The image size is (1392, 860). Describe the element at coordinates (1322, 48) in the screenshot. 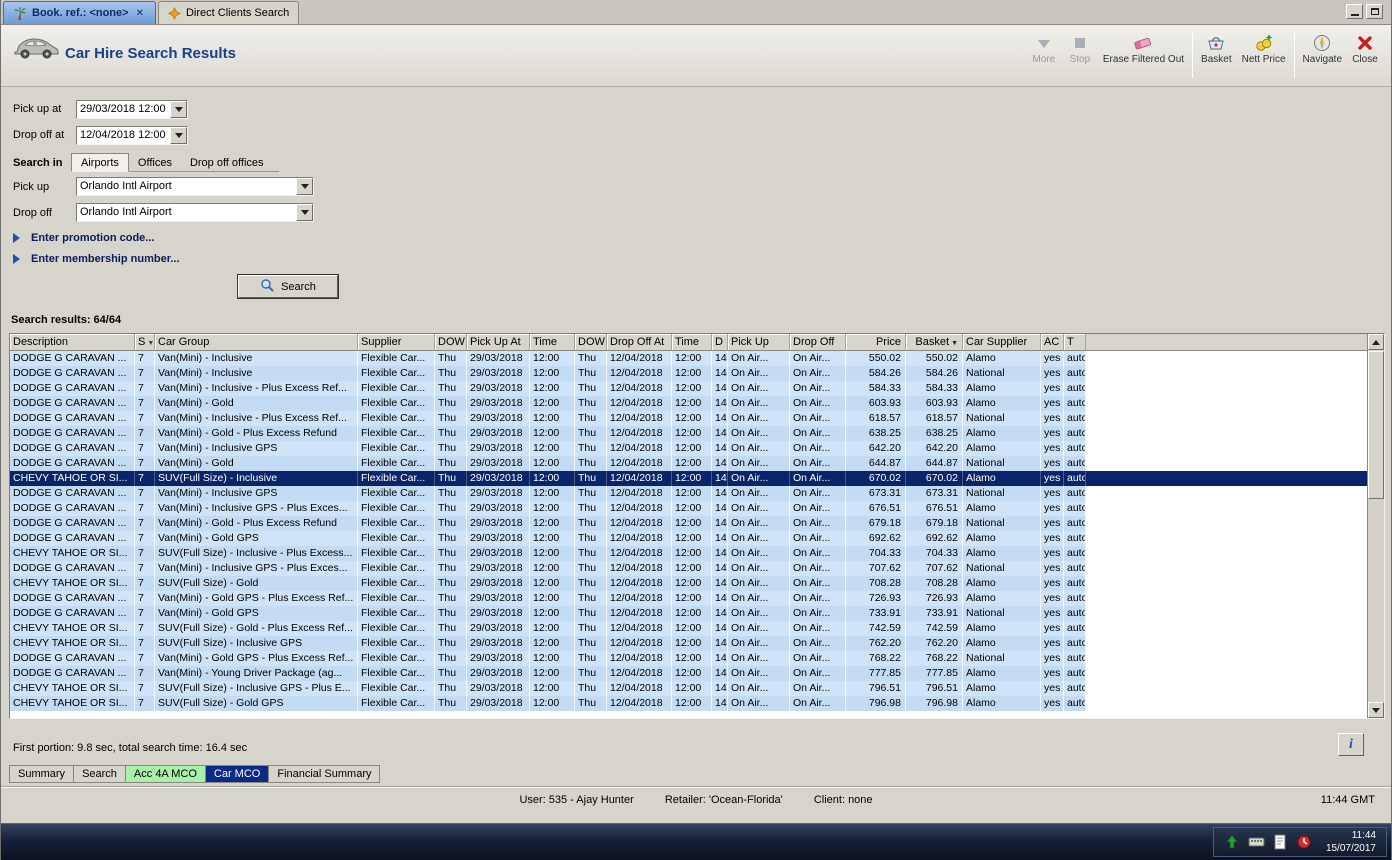

I see `navigate-button: Navigate` at that location.